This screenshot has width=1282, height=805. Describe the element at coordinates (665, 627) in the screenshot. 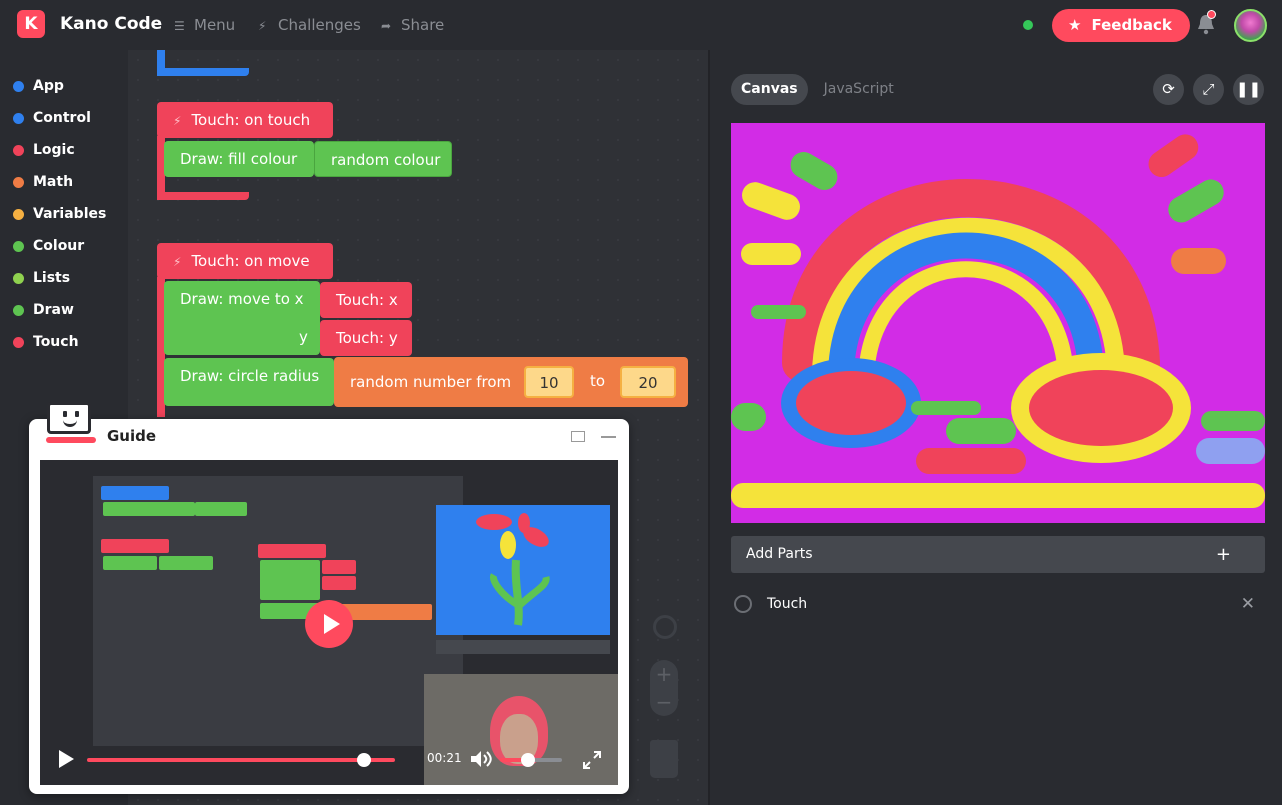

I see `recenter-icon` at that location.